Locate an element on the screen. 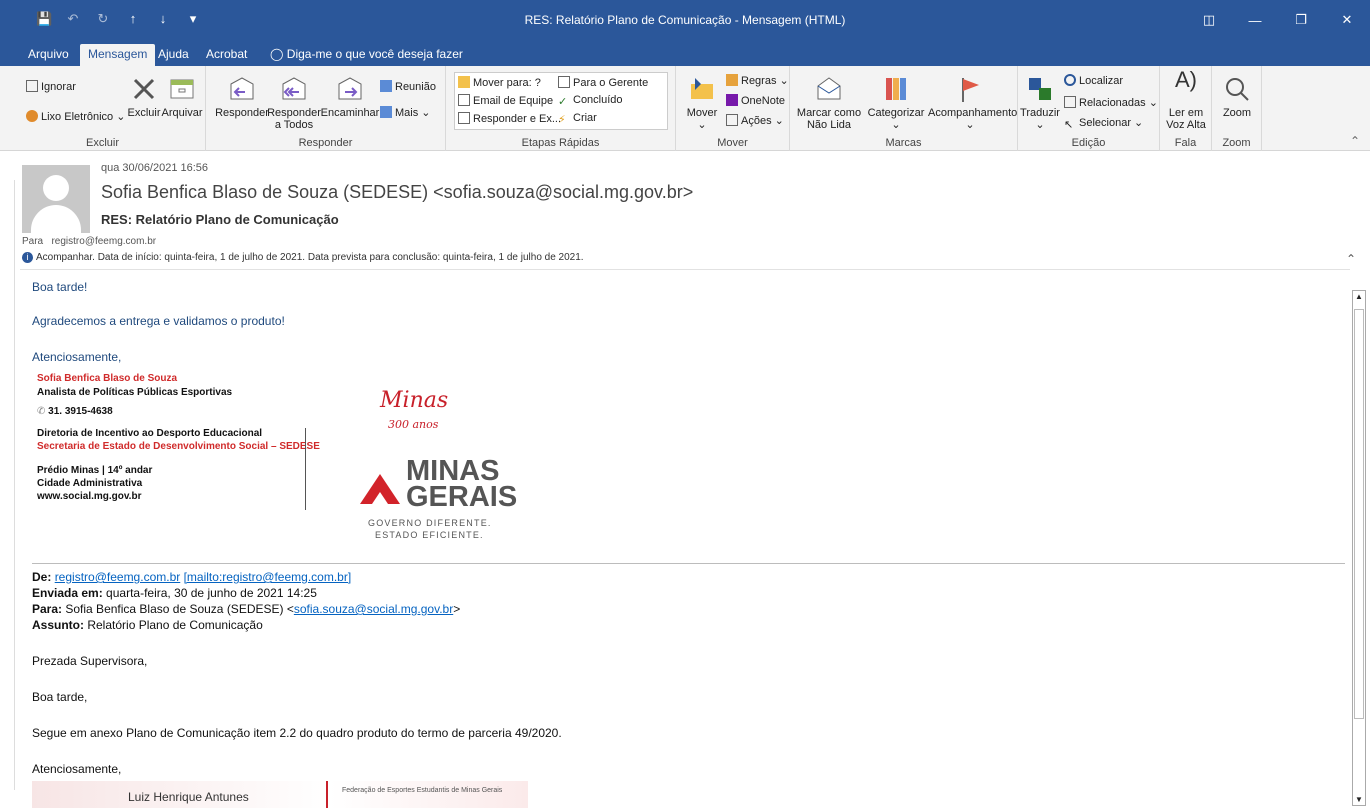 This screenshot has height=810, width=1370. scroll-thumb is located at coordinates (1359, 514).